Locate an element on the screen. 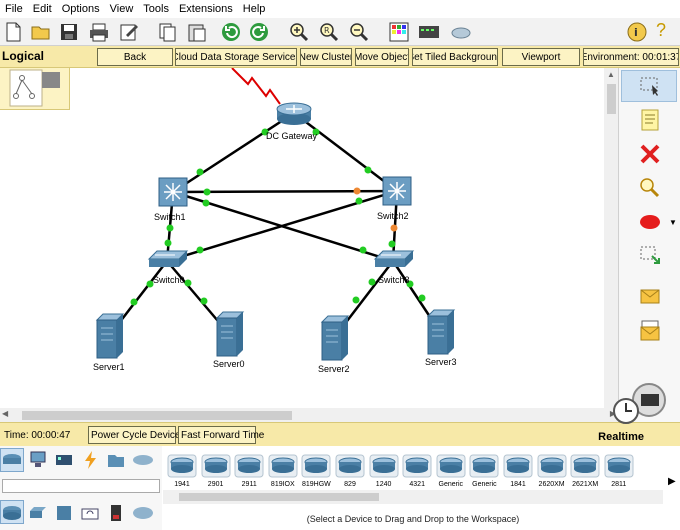  device-model-3: 819IOX is located at coordinates (283, 471).